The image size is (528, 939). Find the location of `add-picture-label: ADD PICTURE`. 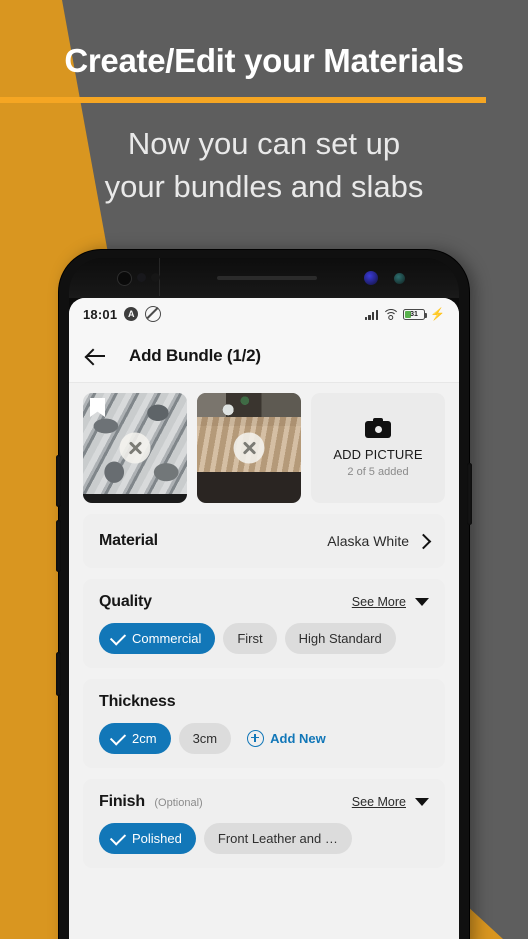

add-picture-label: ADD PICTURE is located at coordinates (378, 454).